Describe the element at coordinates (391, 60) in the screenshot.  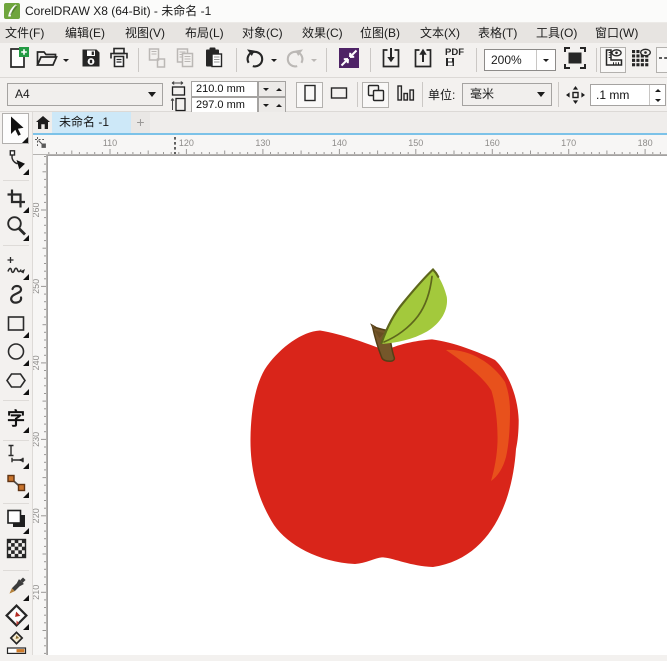
I see `import-button` at that location.